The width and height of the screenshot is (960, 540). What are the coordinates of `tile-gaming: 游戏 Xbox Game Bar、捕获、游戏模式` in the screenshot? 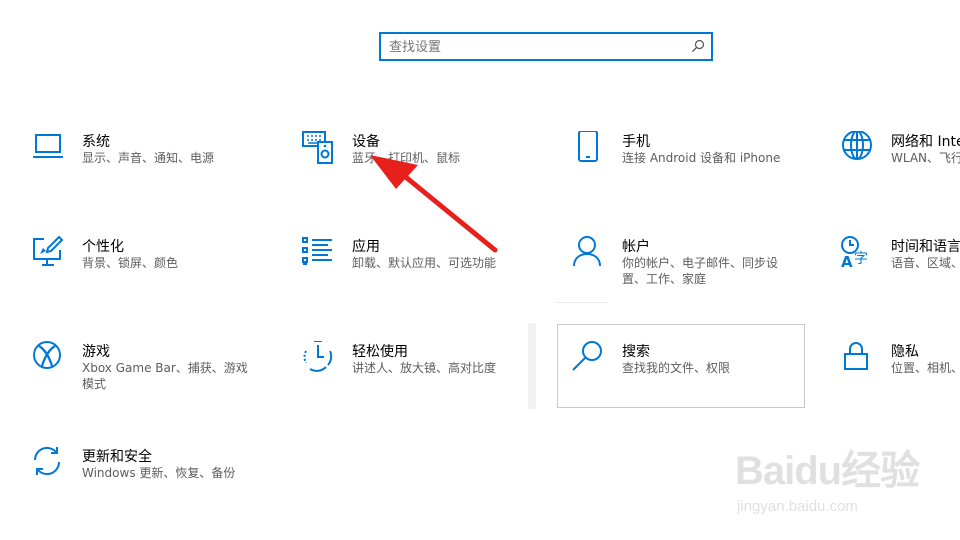 It's located at (147, 368).